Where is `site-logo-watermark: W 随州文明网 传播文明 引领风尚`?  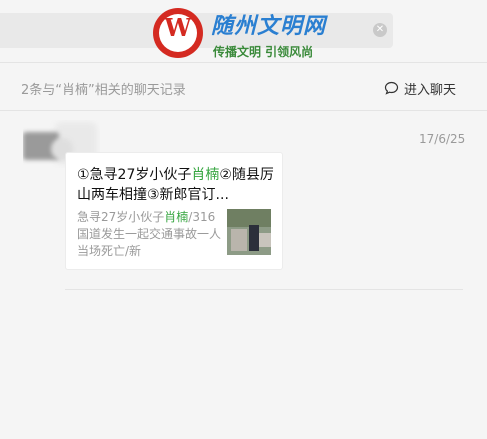
site-logo-watermark: W 随州文明网 传播文明 引领风尚 is located at coordinates (248, 33).